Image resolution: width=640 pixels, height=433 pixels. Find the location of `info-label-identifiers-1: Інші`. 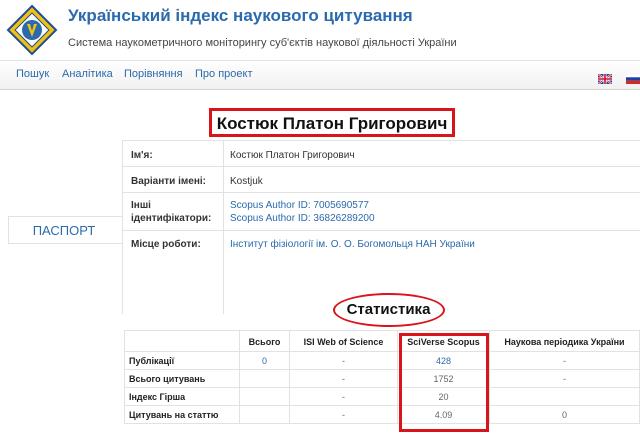

info-label-identifiers-1: Інші is located at coordinates (141, 205).